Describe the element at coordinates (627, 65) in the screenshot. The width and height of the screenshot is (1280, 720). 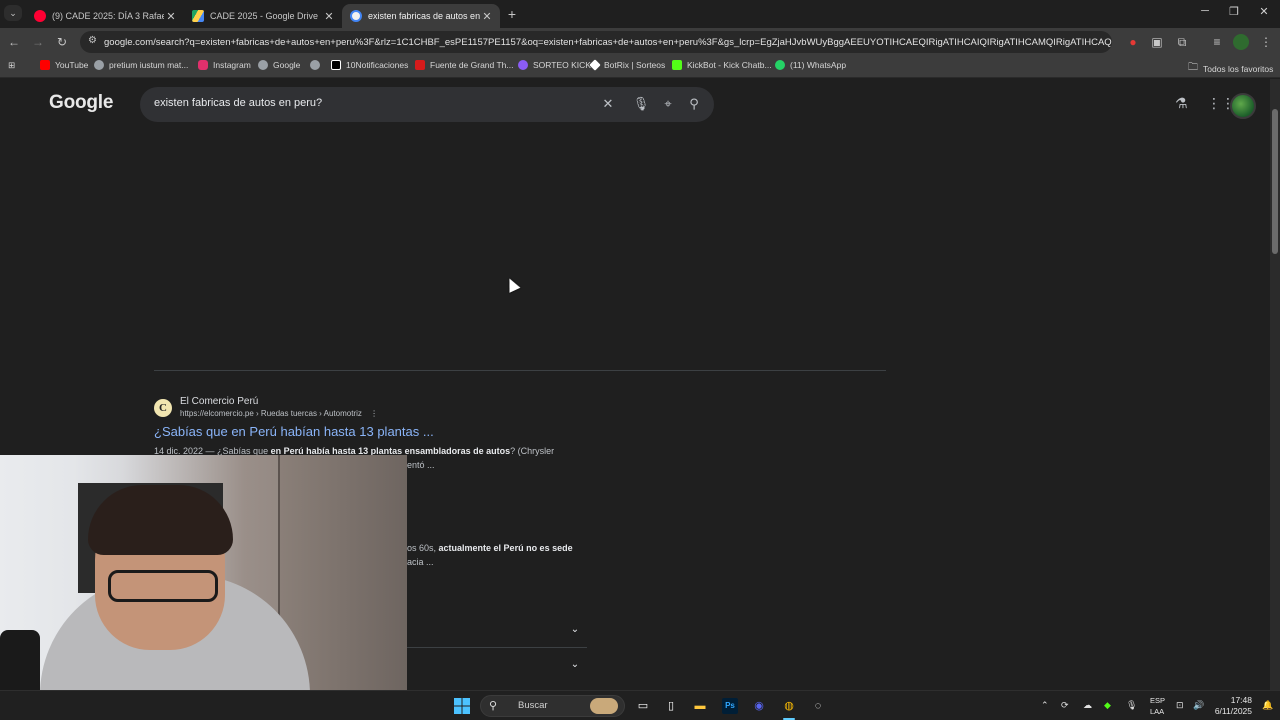
I see `bookmark-botrix: BotRix | Sorteos` at that location.